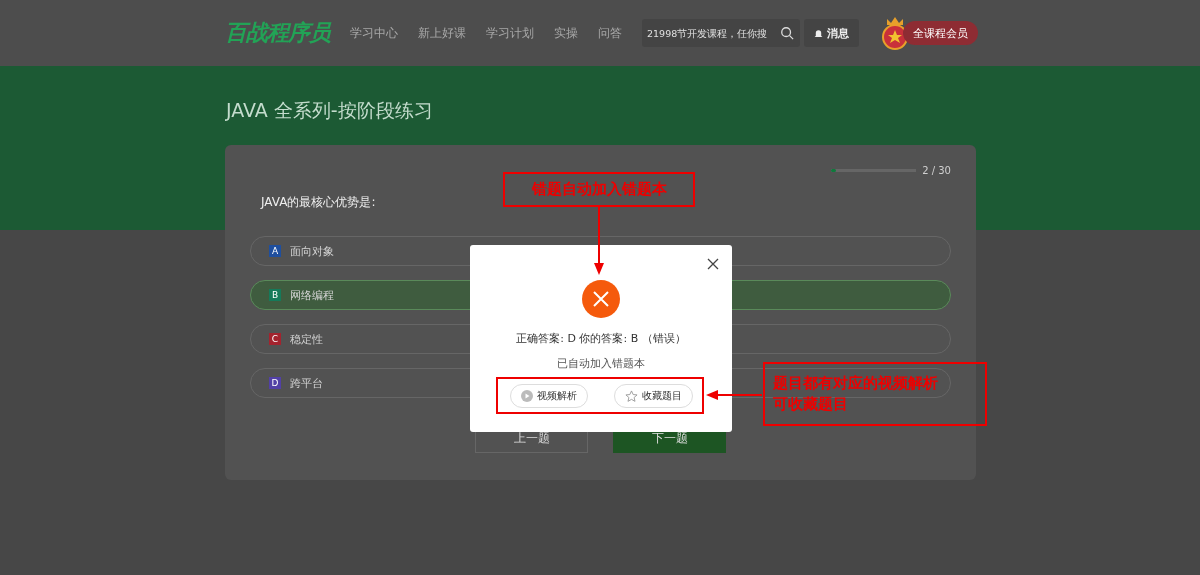  What do you see at coordinates (330, 110) in the screenshot?
I see `page-title: JAVA 全系列-按阶段练习` at bounding box center [330, 110].